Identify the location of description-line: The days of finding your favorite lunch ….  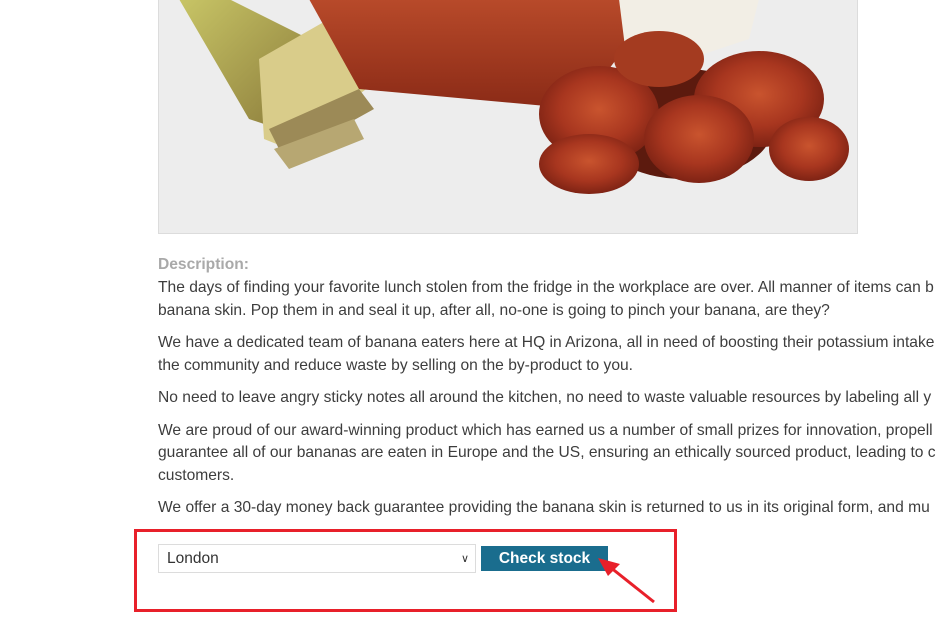
(546, 287).